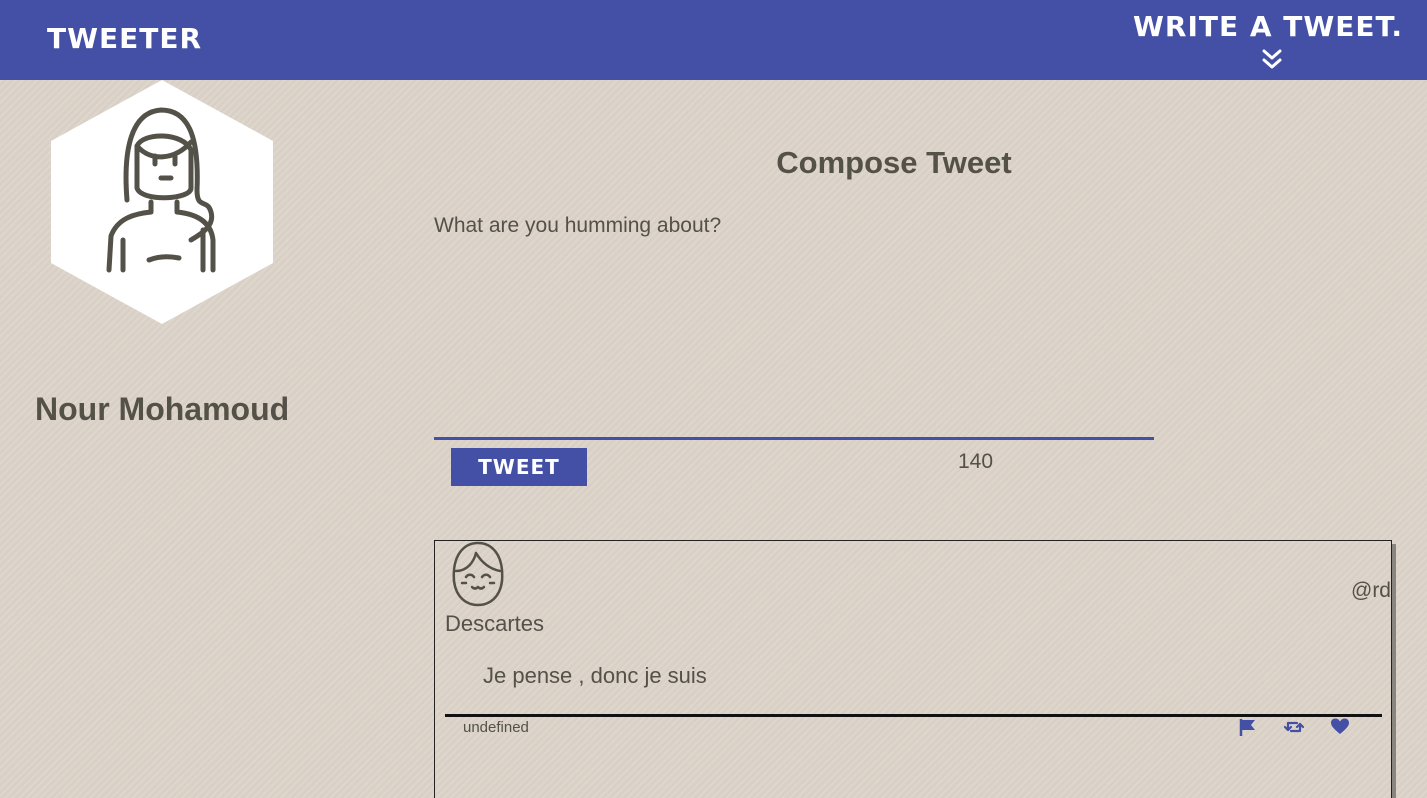  I want to click on write-tweet-label: WRITE A TWEET., so click(1268, 26).